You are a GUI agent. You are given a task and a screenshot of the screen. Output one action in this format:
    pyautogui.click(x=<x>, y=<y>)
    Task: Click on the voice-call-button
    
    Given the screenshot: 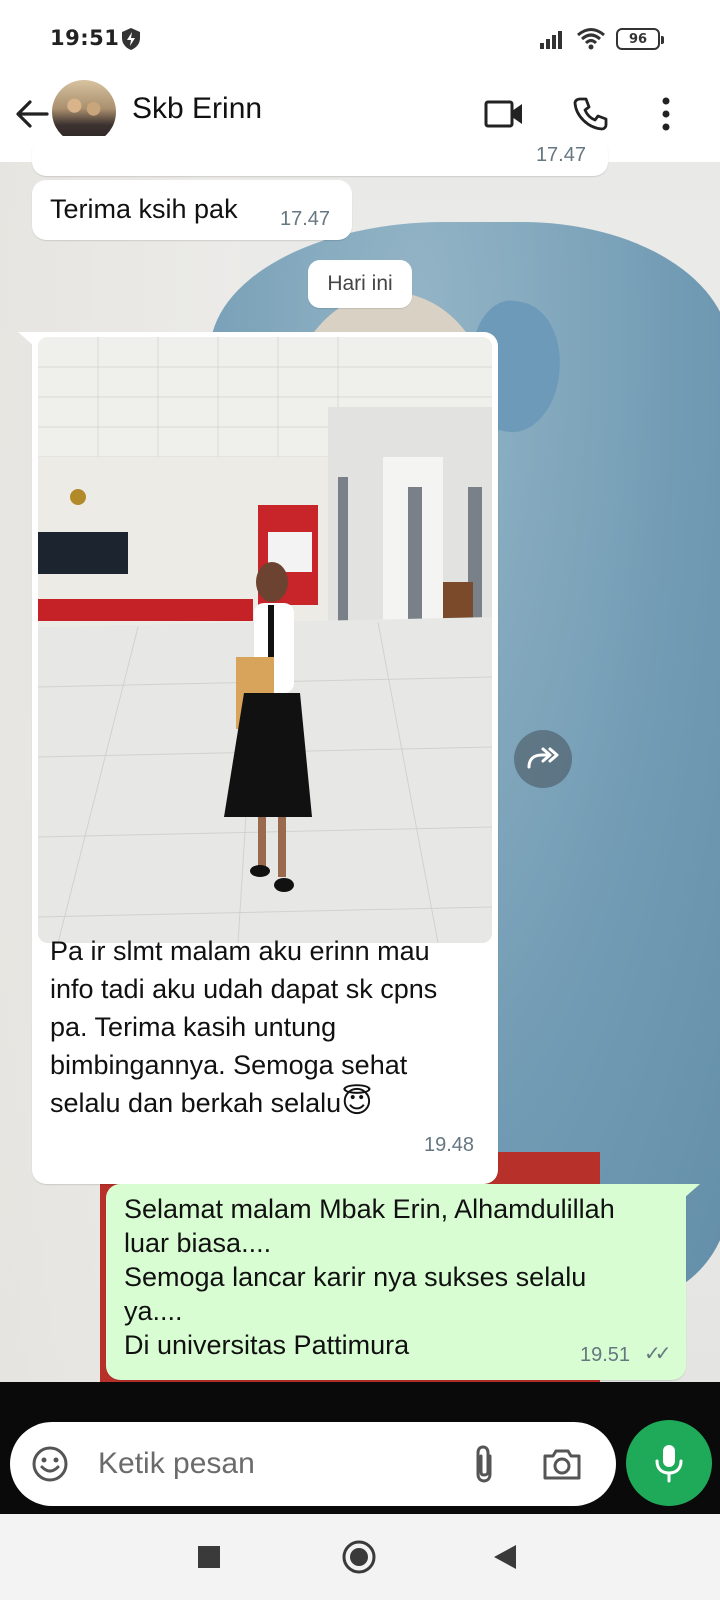 What is the action you would take?
    pyautogui.click(x=590, y=114)
    